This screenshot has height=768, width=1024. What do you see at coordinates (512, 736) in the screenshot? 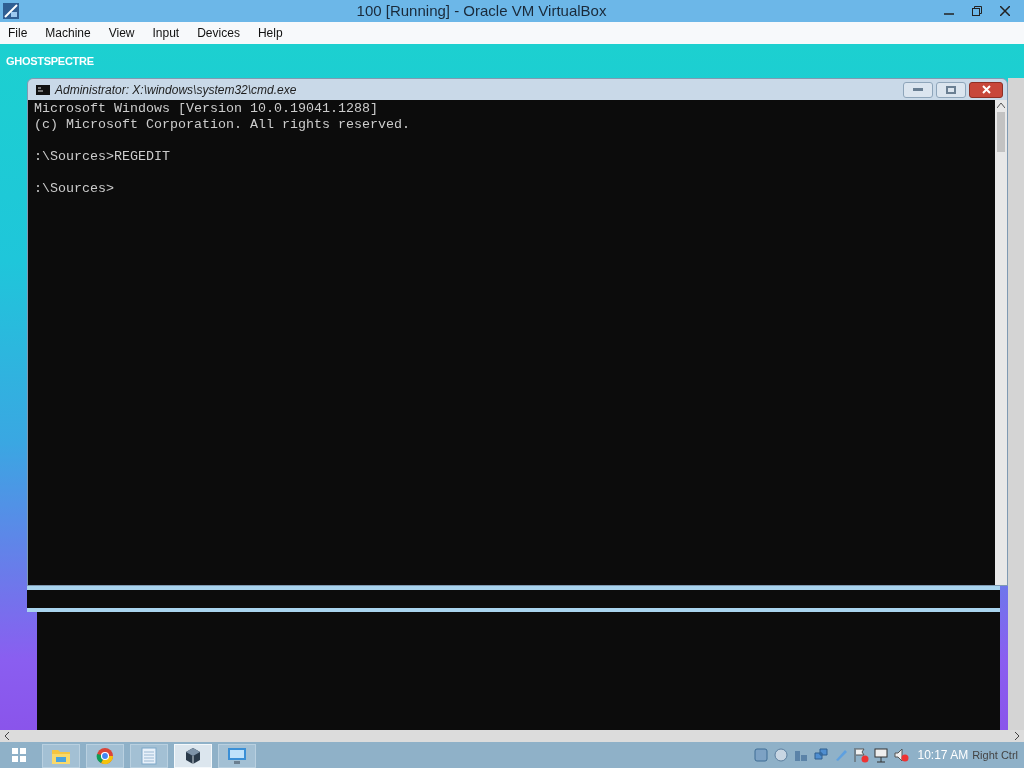
I see `horizontal-scrollbar` at bounding box center [512, 736].